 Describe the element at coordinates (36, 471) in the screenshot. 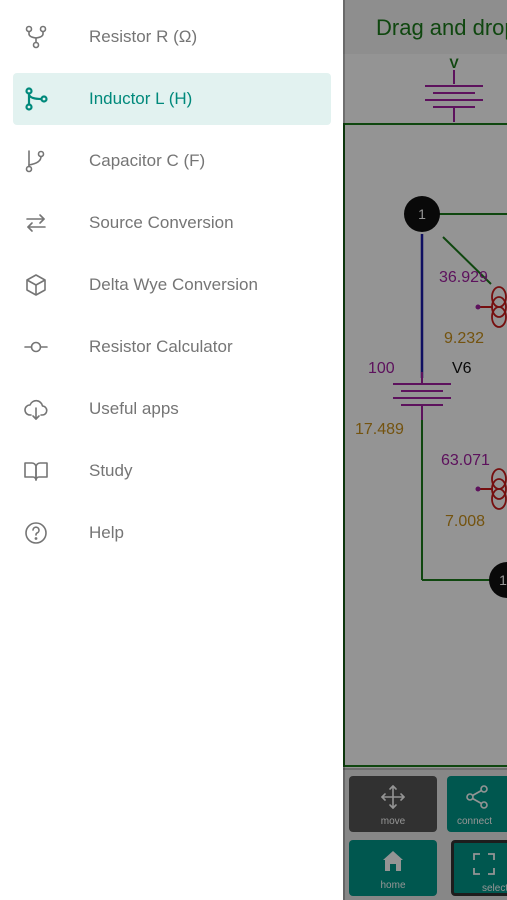

I see `book-open-icon` at that location.